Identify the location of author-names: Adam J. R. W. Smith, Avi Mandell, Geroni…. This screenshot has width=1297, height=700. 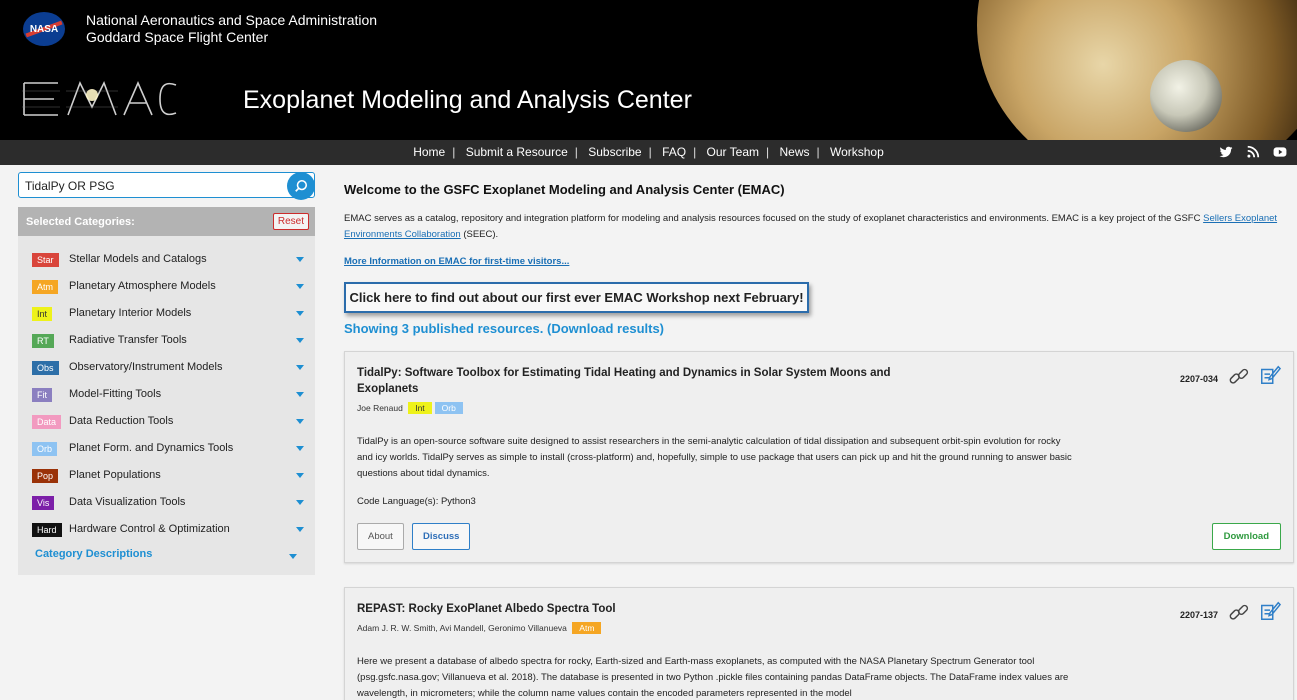
(462, 628).